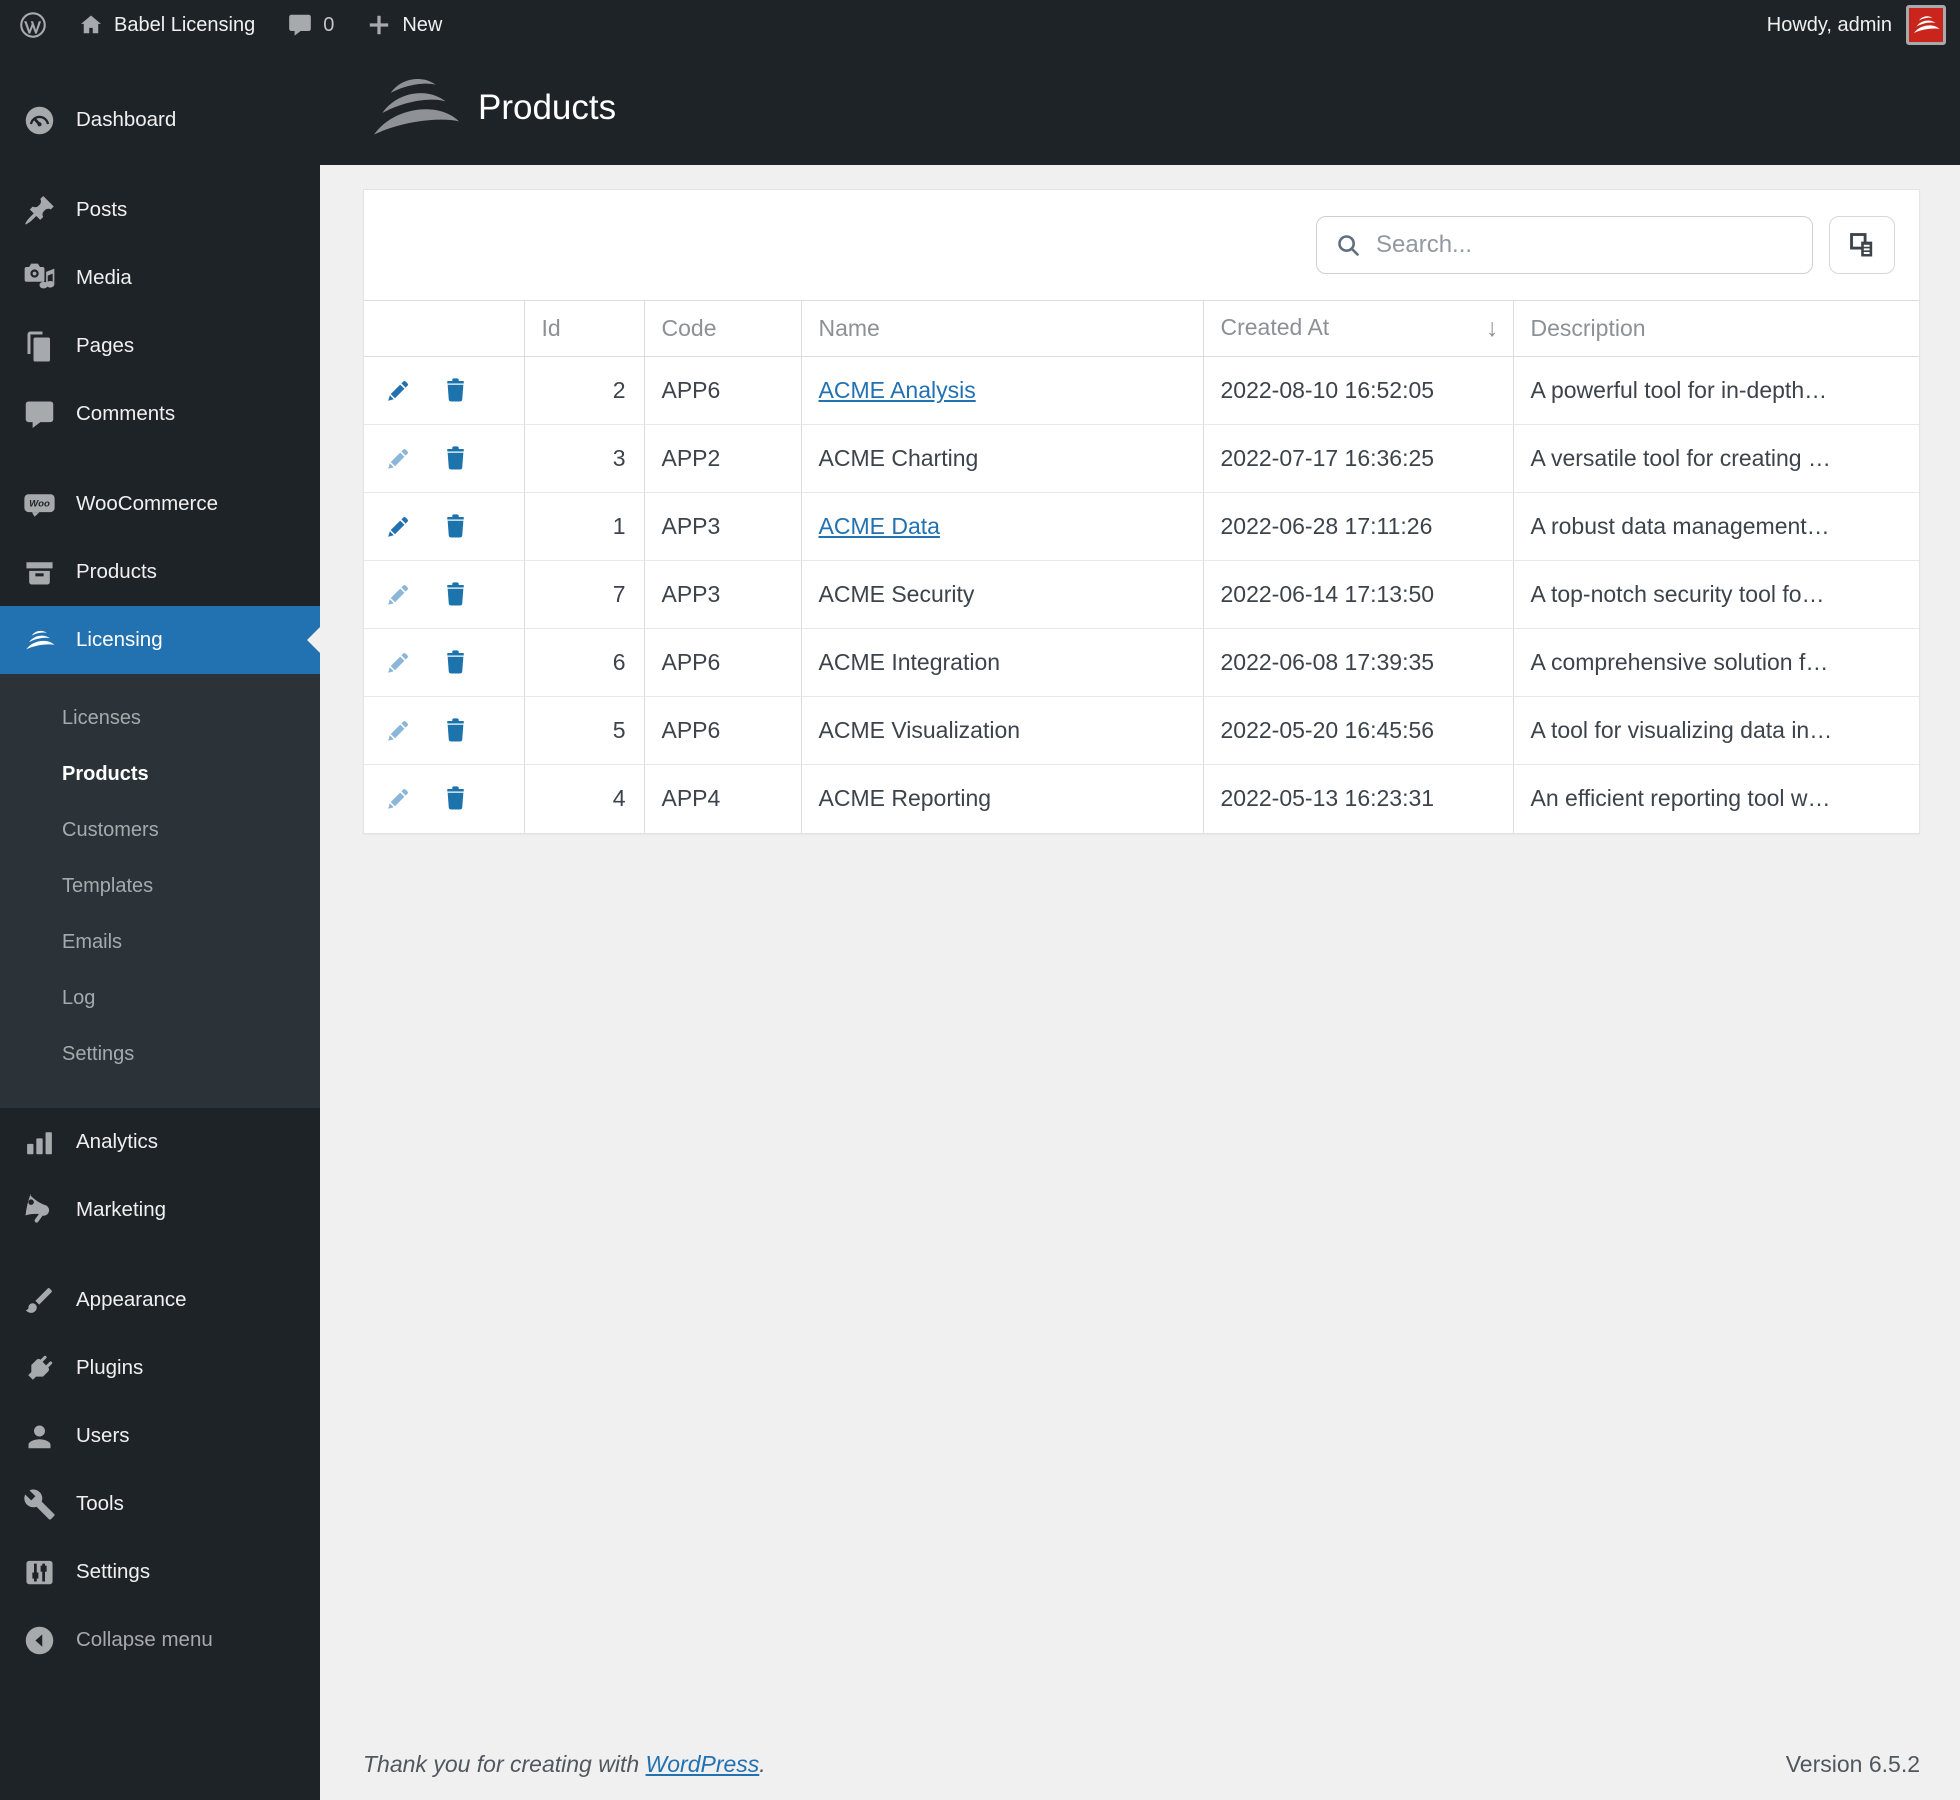 This screenshot has height=1800, width=1960. I want to click on sidebar-item-collapse-menu: Collapse menu, so click(160, 1640).